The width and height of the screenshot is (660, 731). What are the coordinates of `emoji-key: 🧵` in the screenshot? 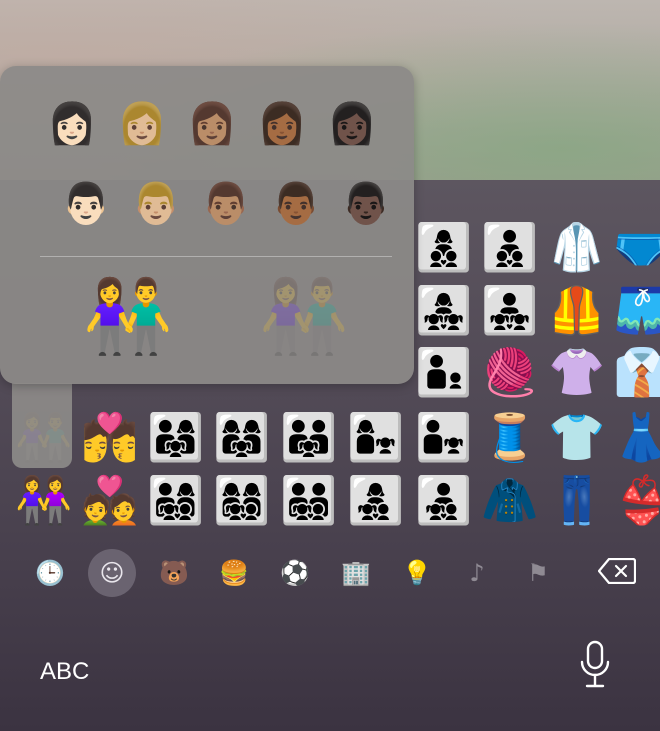 It's located at (510, 437).